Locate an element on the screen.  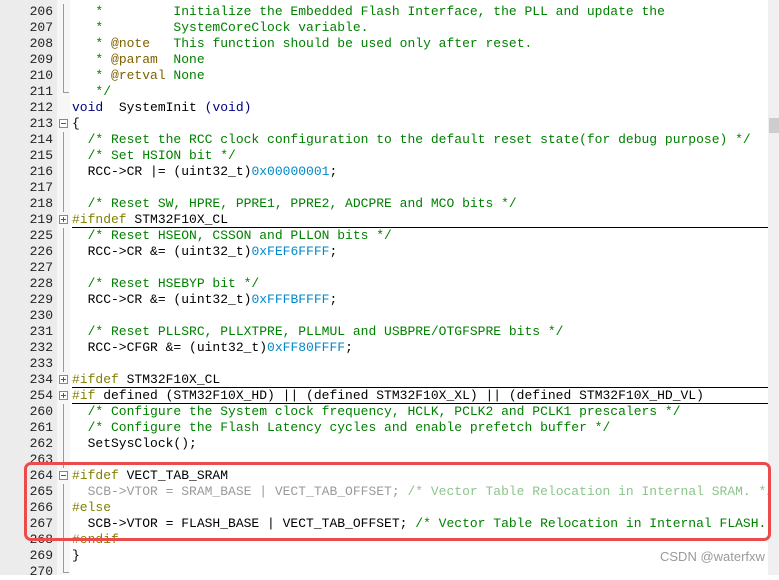
code-line: 216 RCC->CR |= (uint32_t)0x00000001; is located at coordinates (384, 172).